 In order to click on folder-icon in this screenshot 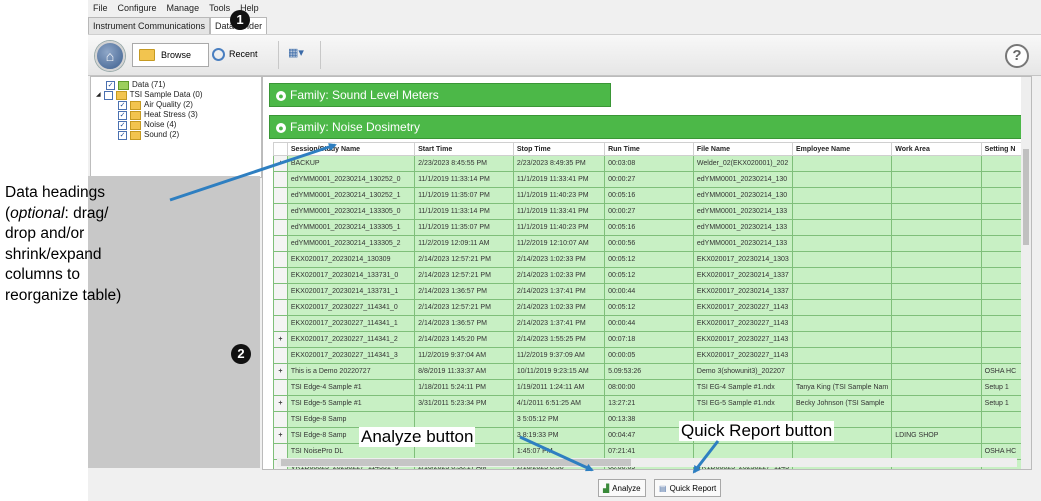, I will do `click(135, 105)`.